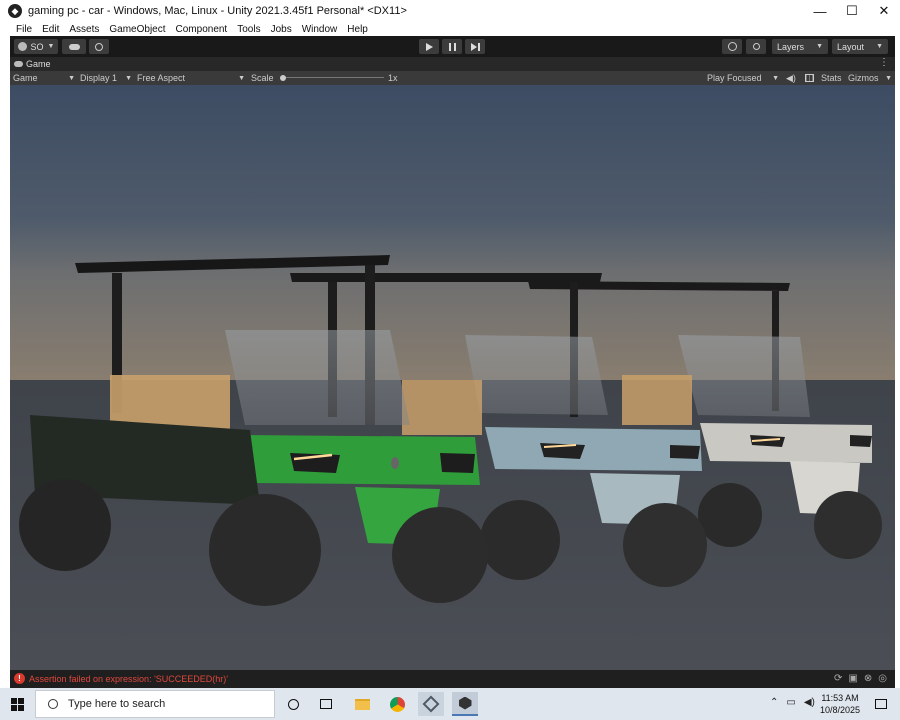 The image size is (900, 720). What do you see at coordinates (84, 29) in the screenshot?
I see `menu-assets: Assets` at bounding box center [84, 29].